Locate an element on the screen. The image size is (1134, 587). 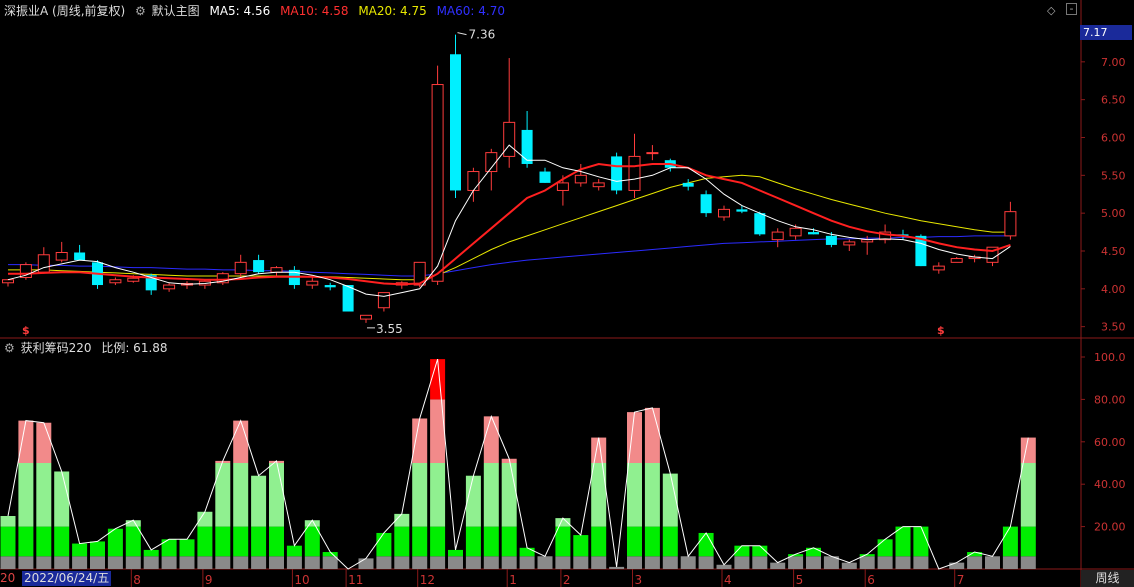
ma20-value: MA20: 4.75 is located at coordinates (392, 11).